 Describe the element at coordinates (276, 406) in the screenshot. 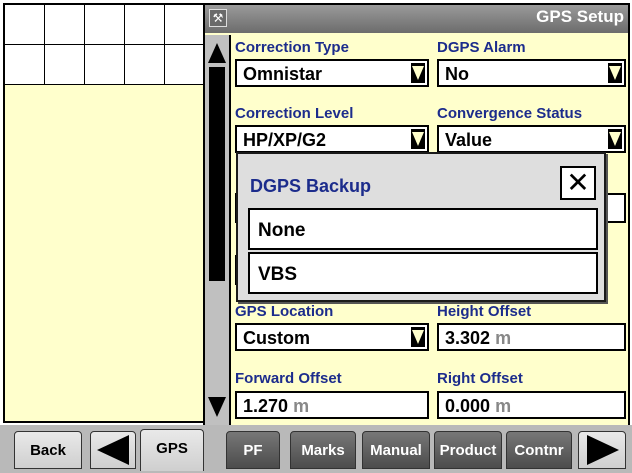

I see `forward-offset-value: 1.270 m` at that location.